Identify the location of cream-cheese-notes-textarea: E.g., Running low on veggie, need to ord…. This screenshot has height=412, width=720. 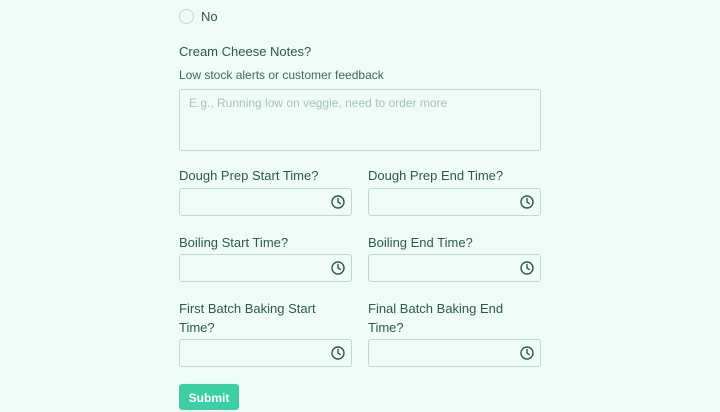
(360, 120).